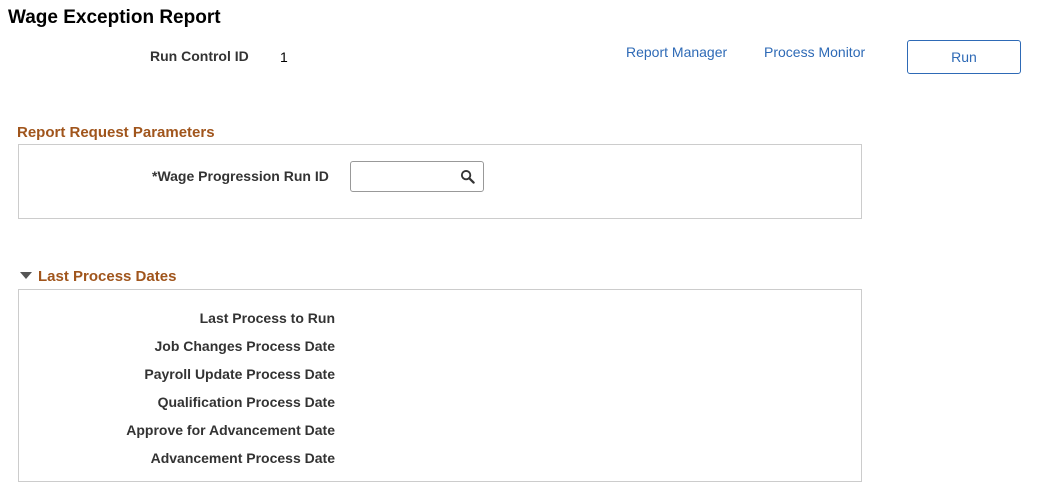 The width and height of the screenshot is (1049, 496). Describe the element at coordinates (230, 430) in the screenshot. I see `approve-for-advancement-date-label: Approve for Advancement Date` at that location.